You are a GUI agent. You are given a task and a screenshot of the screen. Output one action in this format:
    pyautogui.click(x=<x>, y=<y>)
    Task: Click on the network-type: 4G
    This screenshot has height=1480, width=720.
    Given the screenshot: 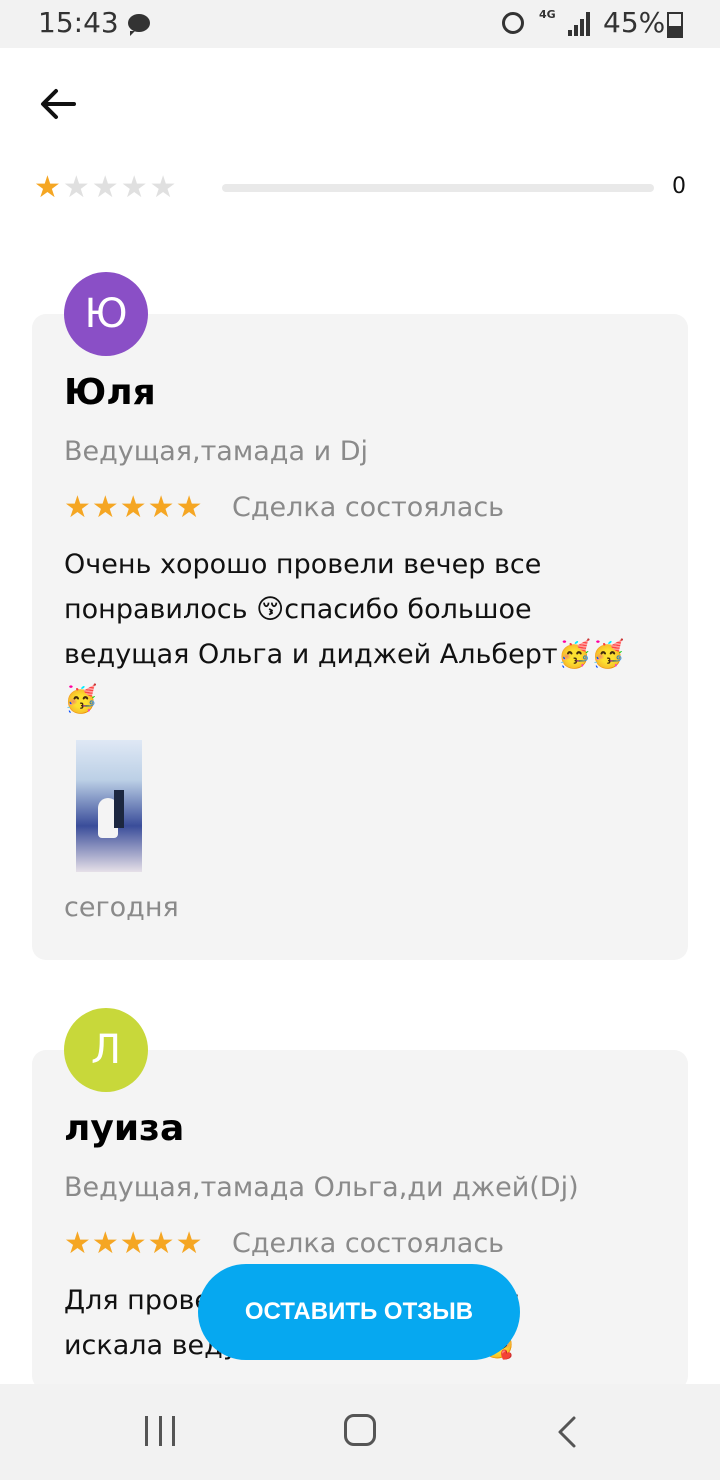 What is the action you would take?
    pyautogui.click(x=547, y=14)
    